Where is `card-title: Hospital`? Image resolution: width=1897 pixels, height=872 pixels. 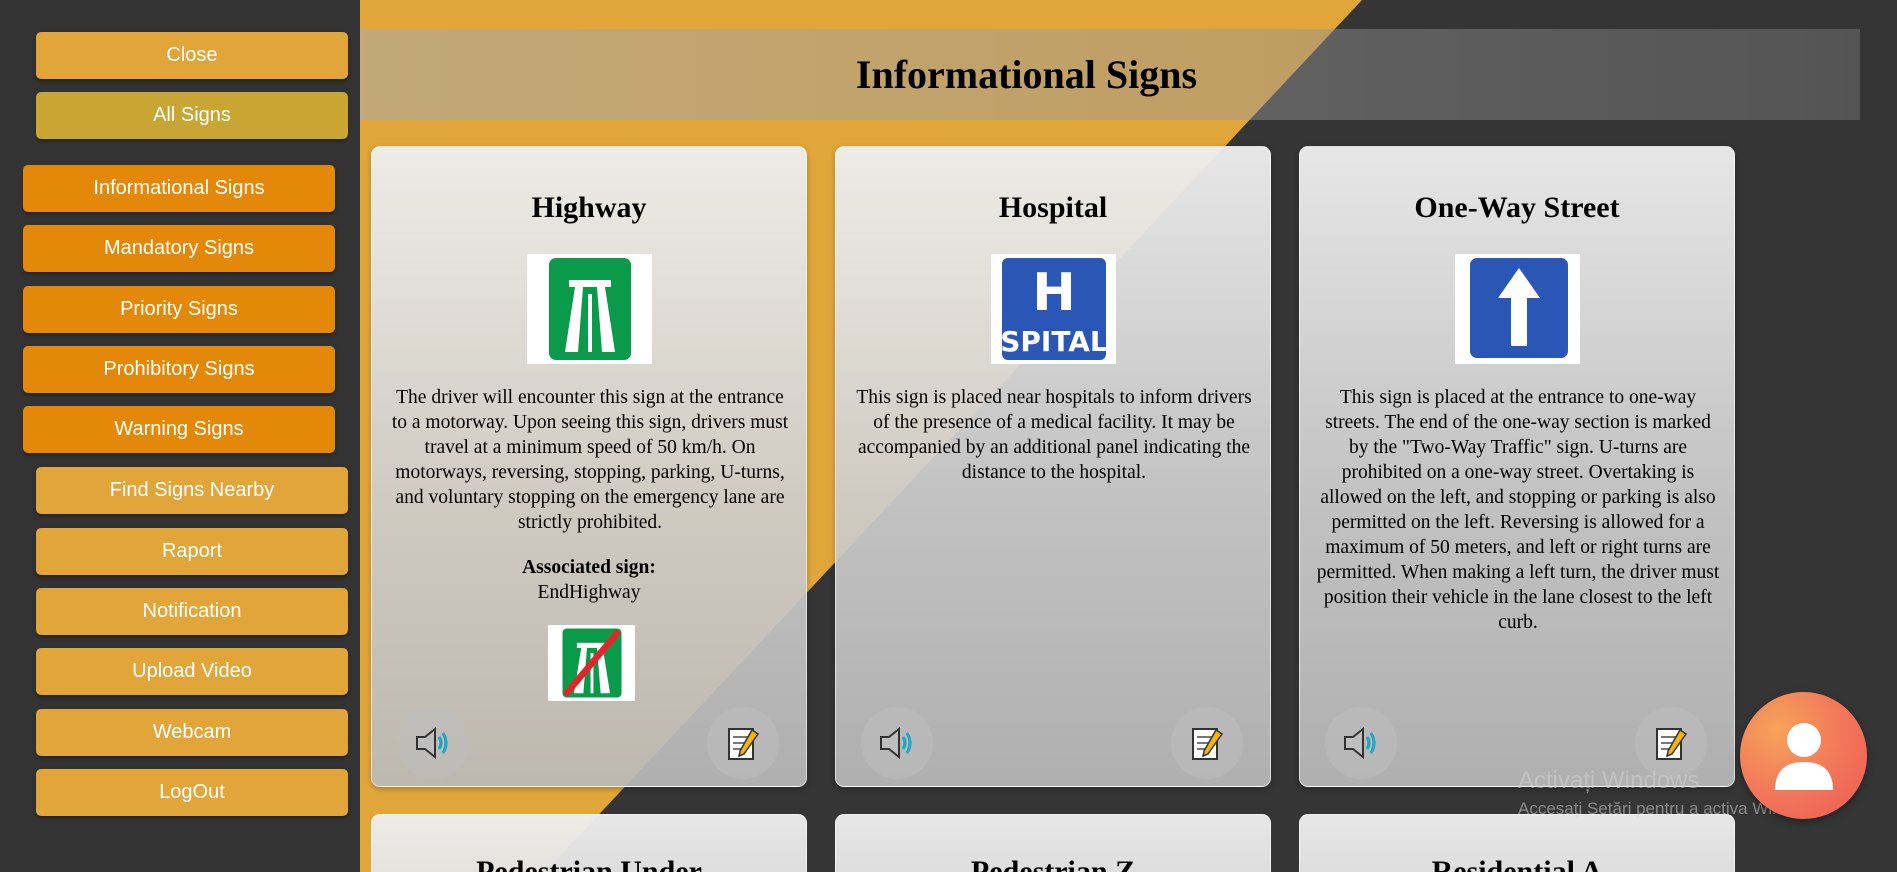
card-title: Hospital is located at coordinates (1053, 207).